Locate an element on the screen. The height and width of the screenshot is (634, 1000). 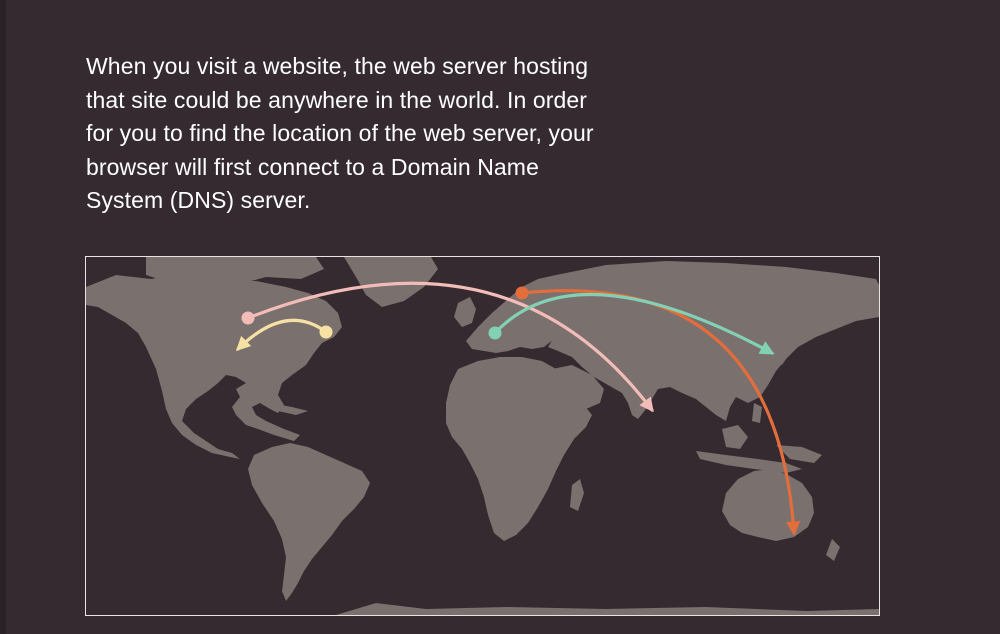
madagascar is located at coordinates (577, 495).